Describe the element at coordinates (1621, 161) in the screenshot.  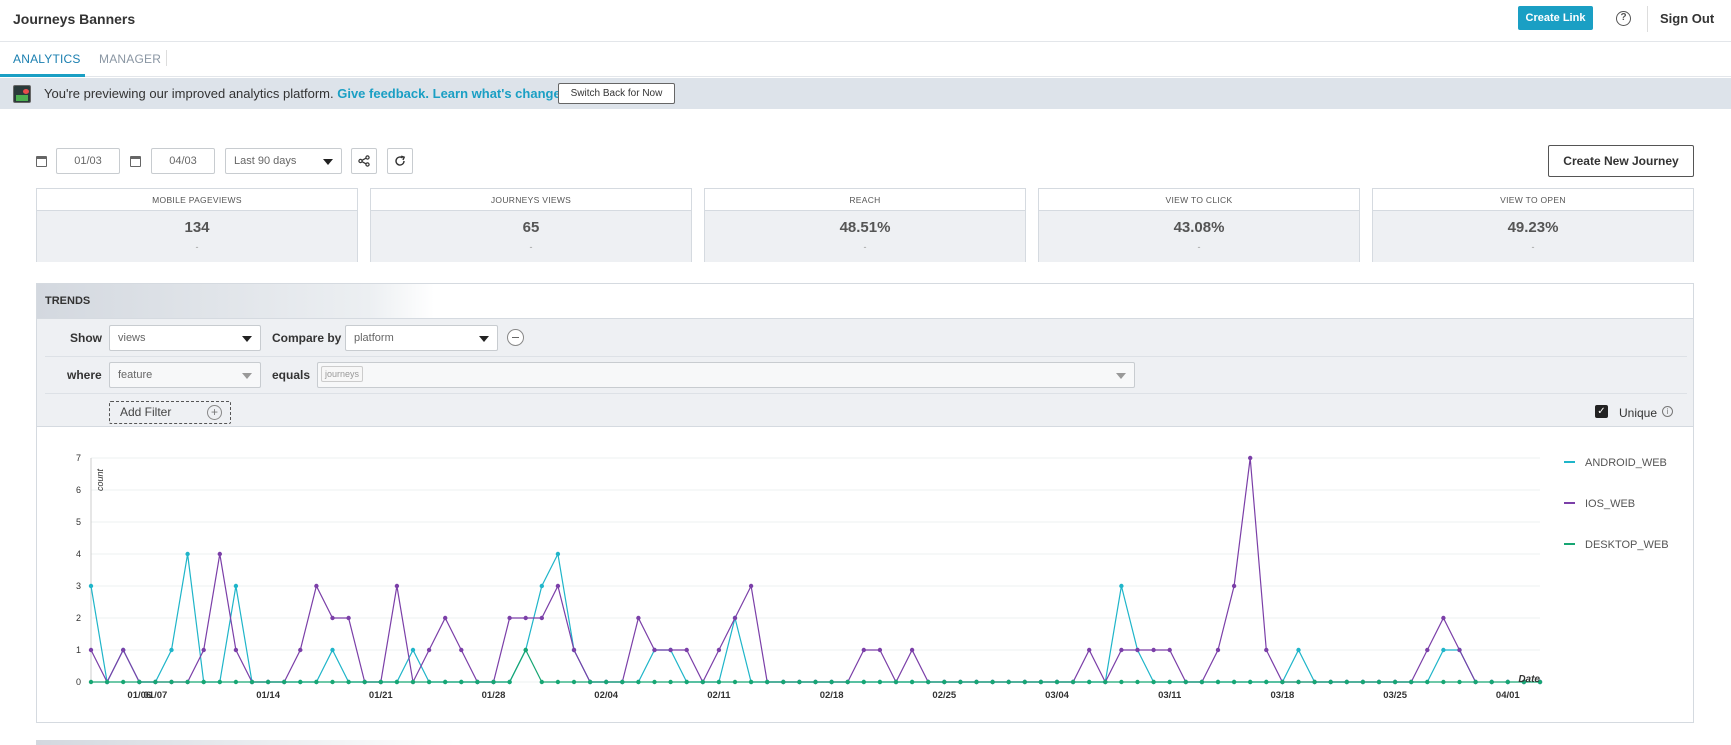
I see `create-new-journey-button: Create New Journey` at that location.